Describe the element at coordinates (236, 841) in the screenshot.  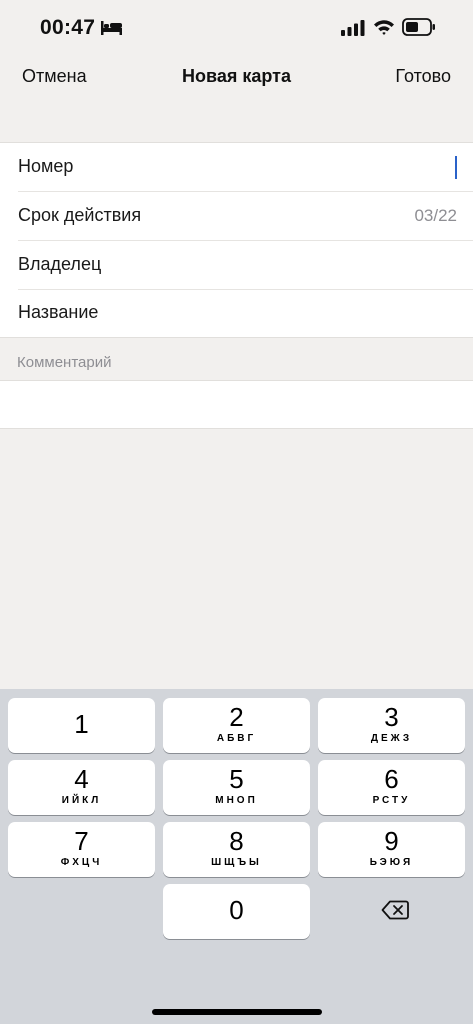
I see `key-digit: 8` at that location.